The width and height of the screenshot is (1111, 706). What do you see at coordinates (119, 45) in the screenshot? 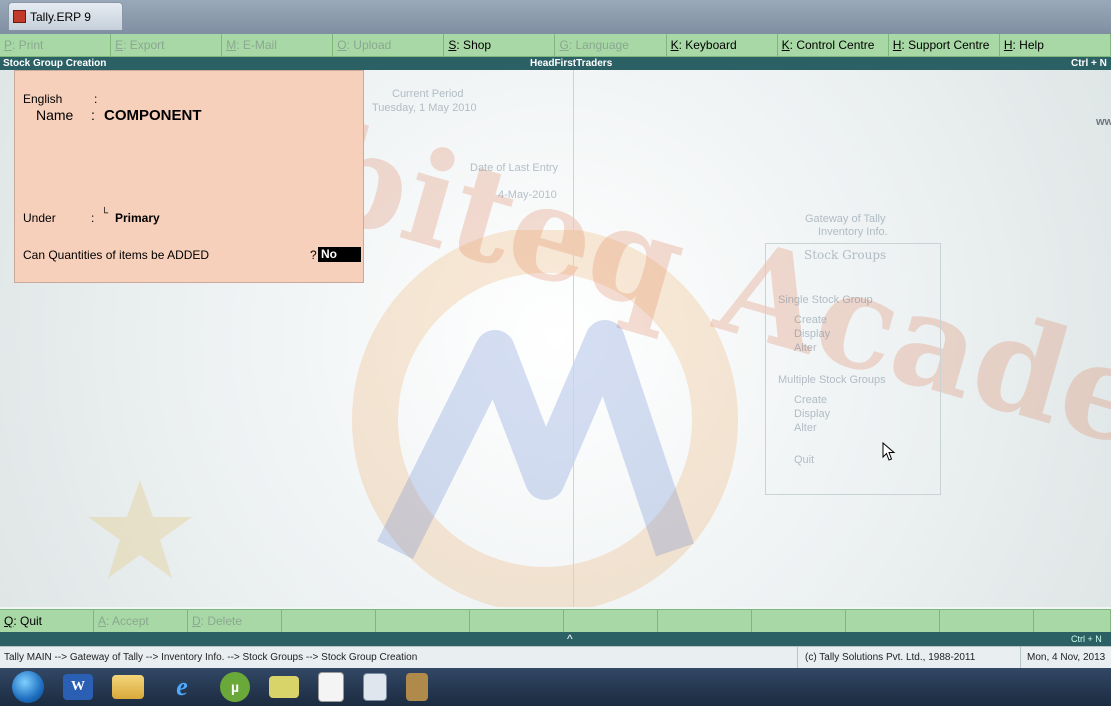
I see `top-button-key: E` at bounding box center [119, 45].